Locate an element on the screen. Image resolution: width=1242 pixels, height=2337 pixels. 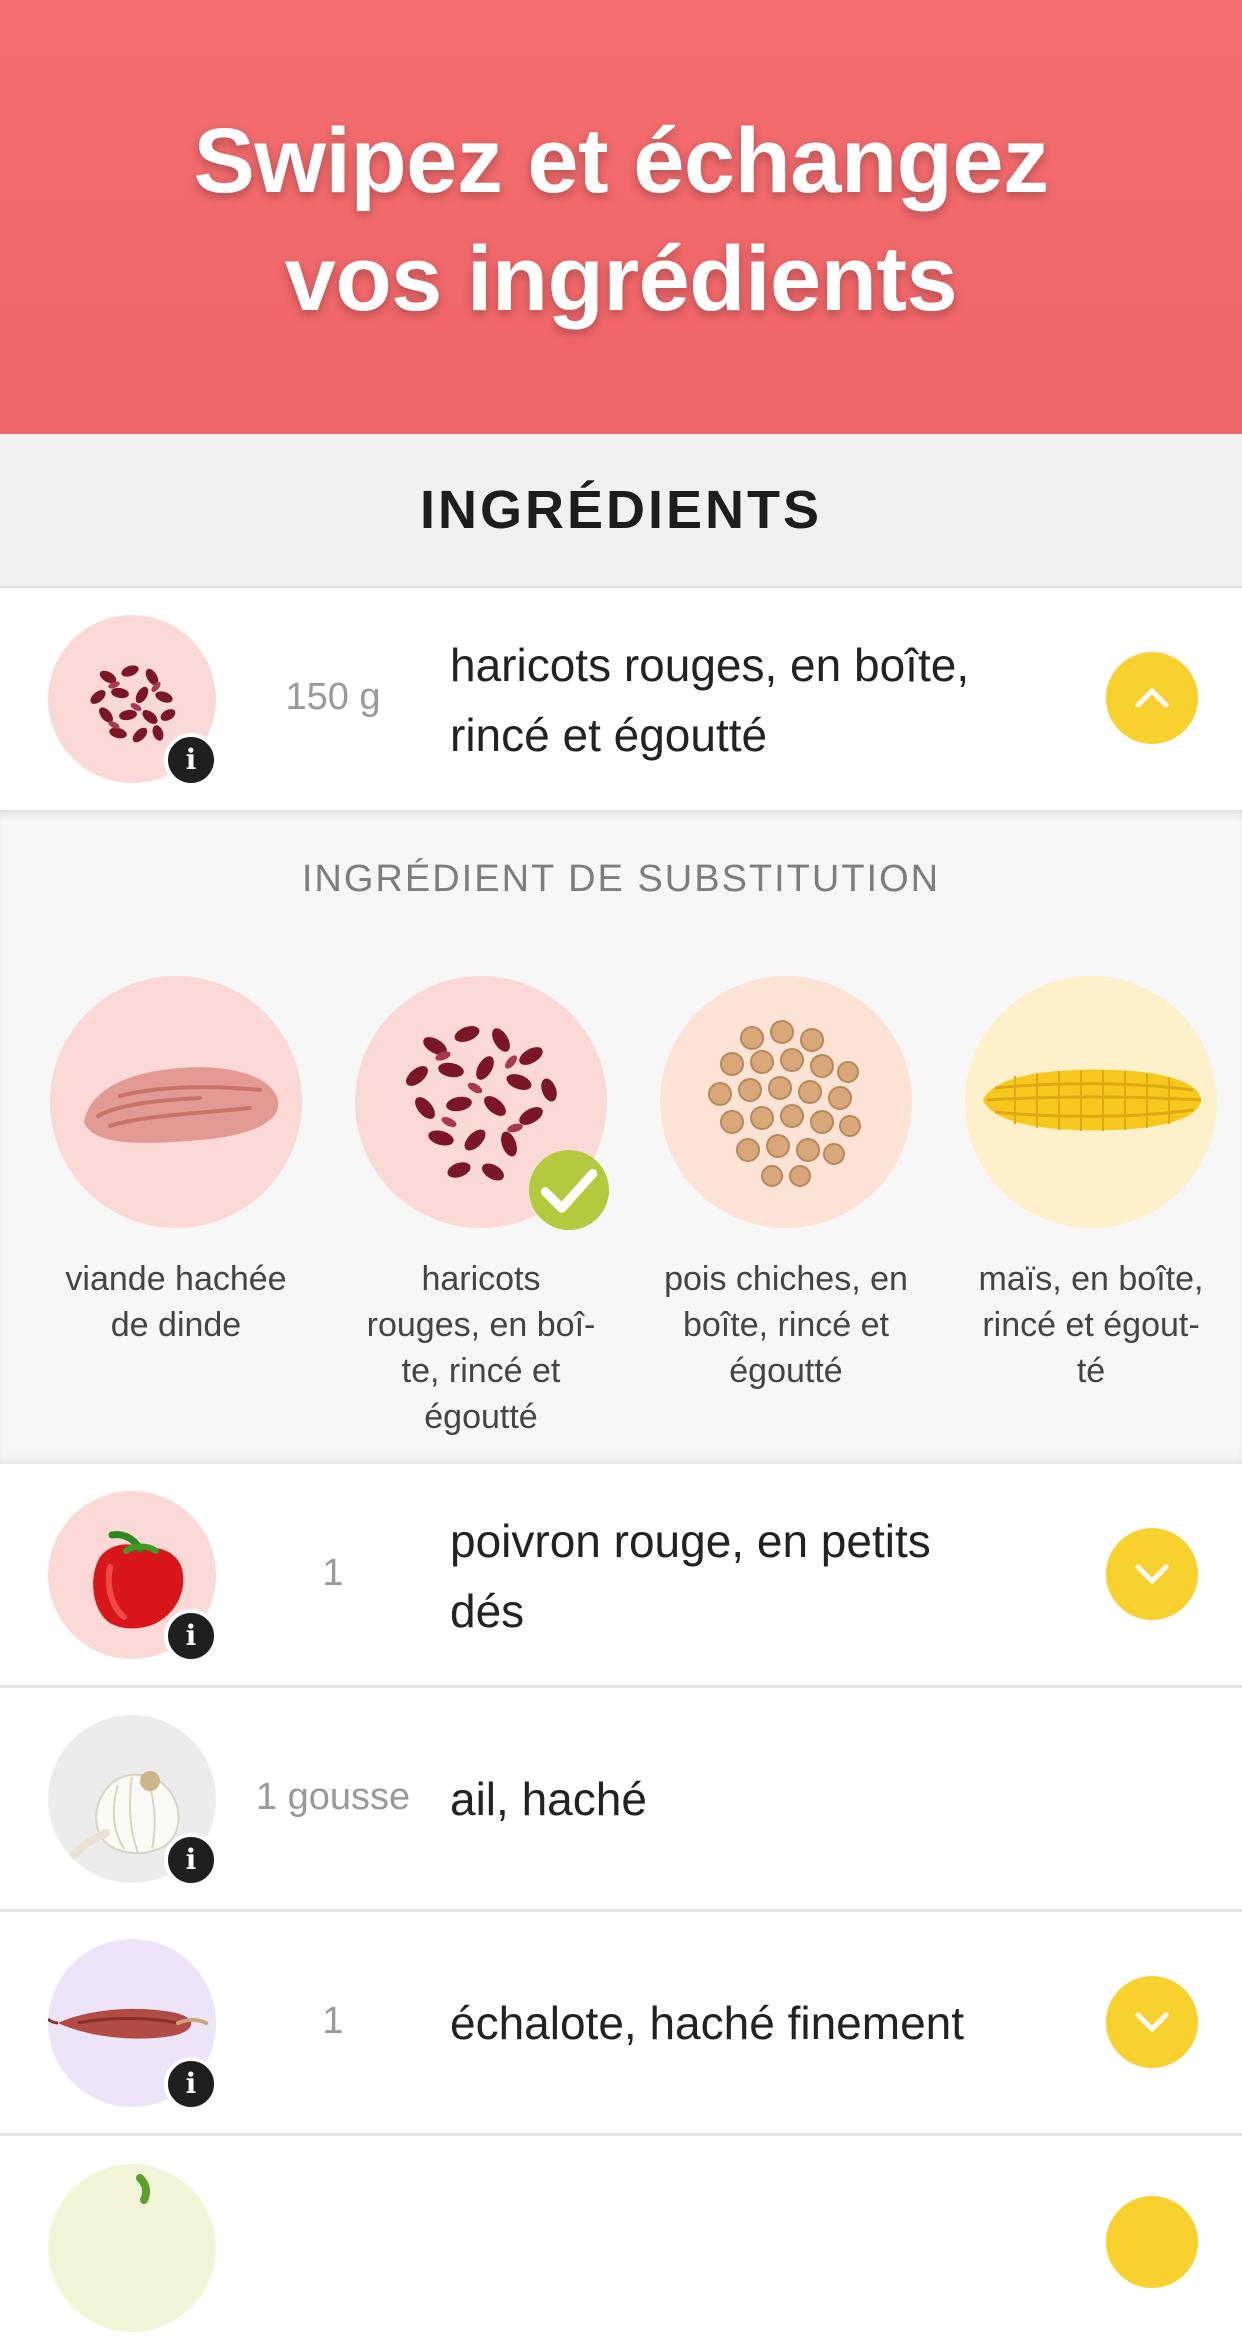
ground-turkey-image is located at coordinates (176, 1102).